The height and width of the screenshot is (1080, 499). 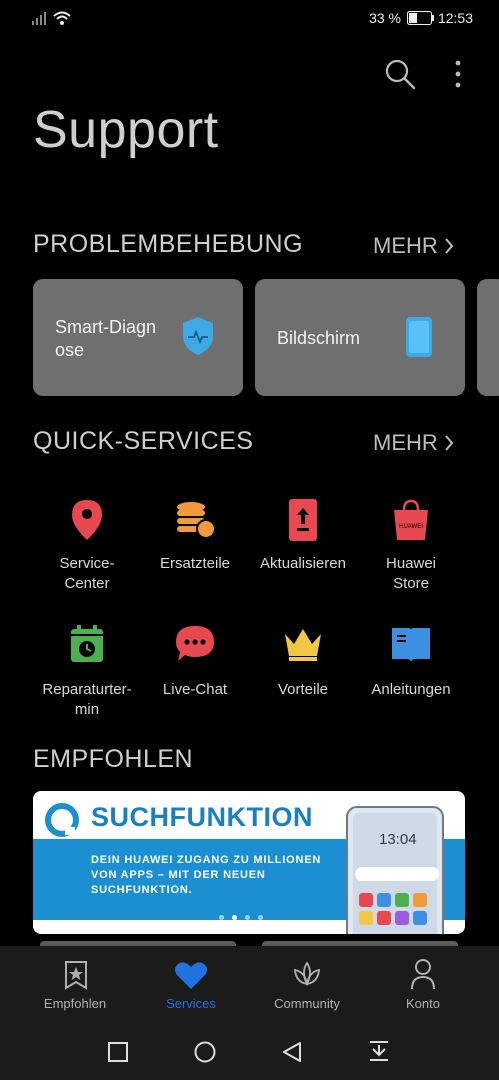 I want to click on quick-service-label: Live-Chat, so click(x=195, y=689).